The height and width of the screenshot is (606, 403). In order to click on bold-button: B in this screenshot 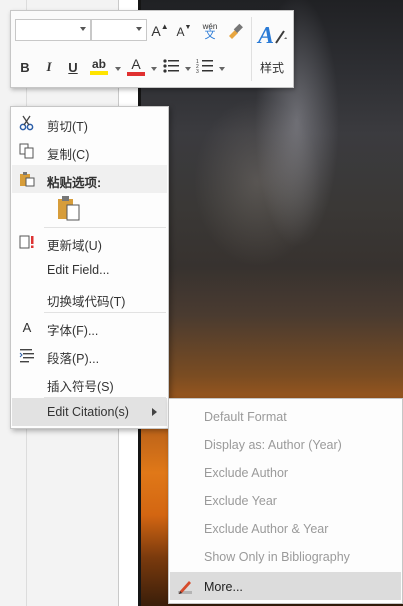, I will do `click(25, 67)`.